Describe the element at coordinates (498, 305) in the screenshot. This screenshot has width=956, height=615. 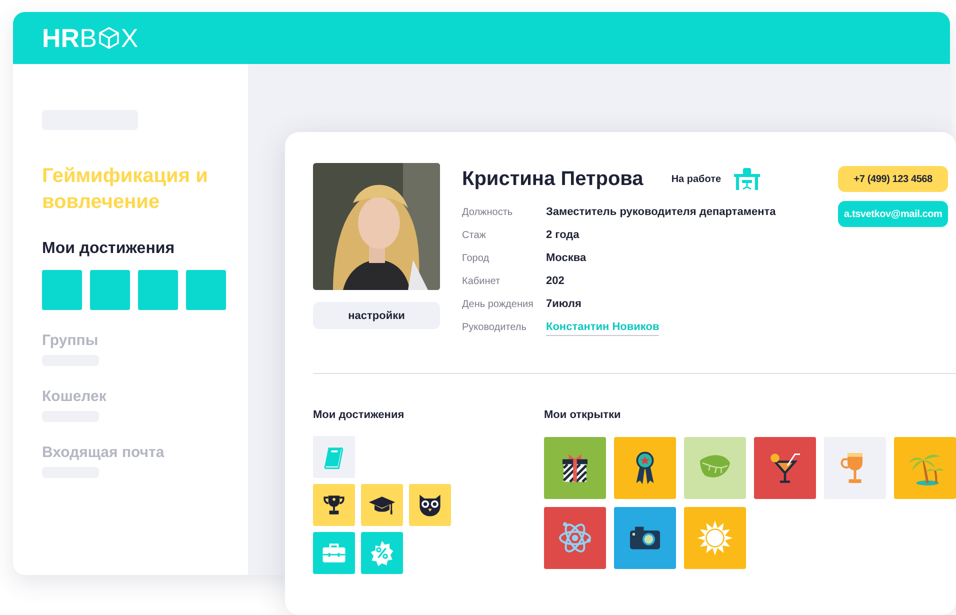
I see `field-label: День рождения` at that location.